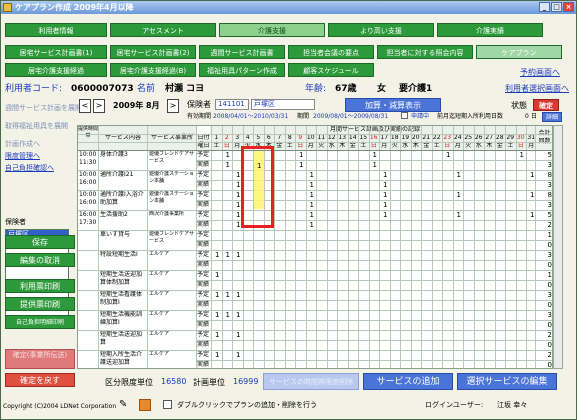 The height and width of the screenshot is (420, 577). I want to click on row-office: 遊優フレンドケアサービス, so click(172, 157).